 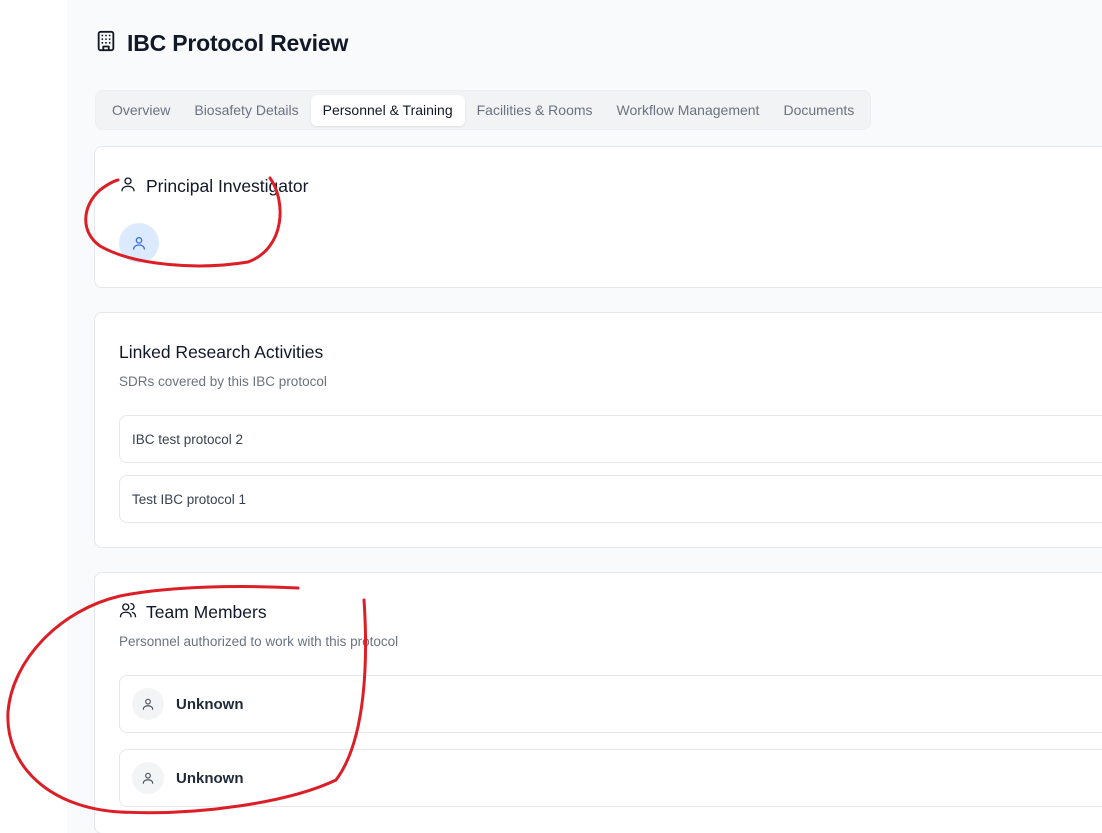 What do you see at coordinates (223, 381) in the screenshot?
I see `linked-research-subtitle: SDRs covered by this IBC protocol` at bounding box center [223, 381].